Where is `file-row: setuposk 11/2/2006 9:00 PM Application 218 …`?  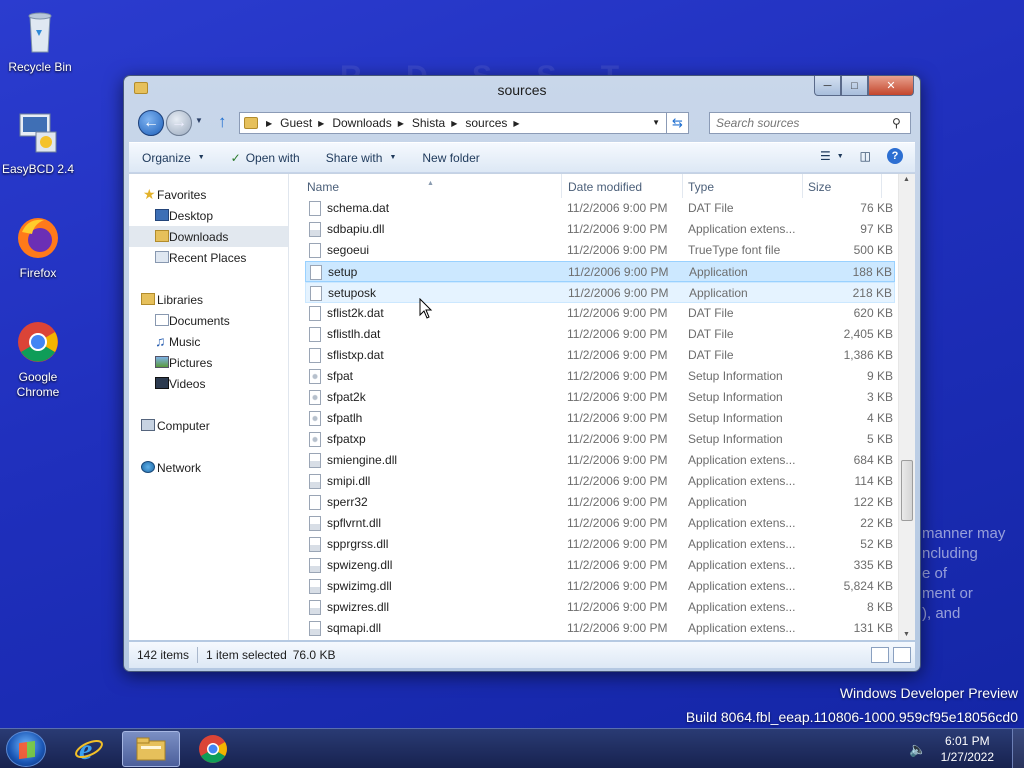
file-row: setuposk 11/2/2006 9:00 PM Application 218 … is located at coordinates (600, 292).